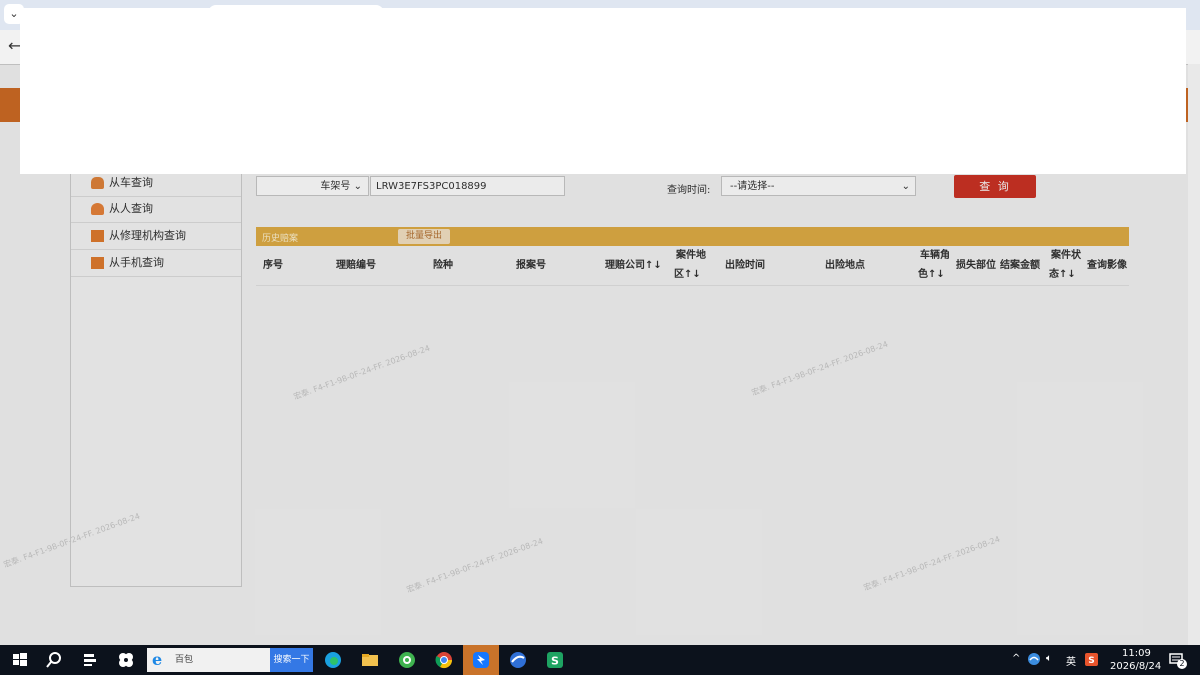  Describe the element at coordinates (54, 660) in the screenshot. I see `search-icon` at that location.